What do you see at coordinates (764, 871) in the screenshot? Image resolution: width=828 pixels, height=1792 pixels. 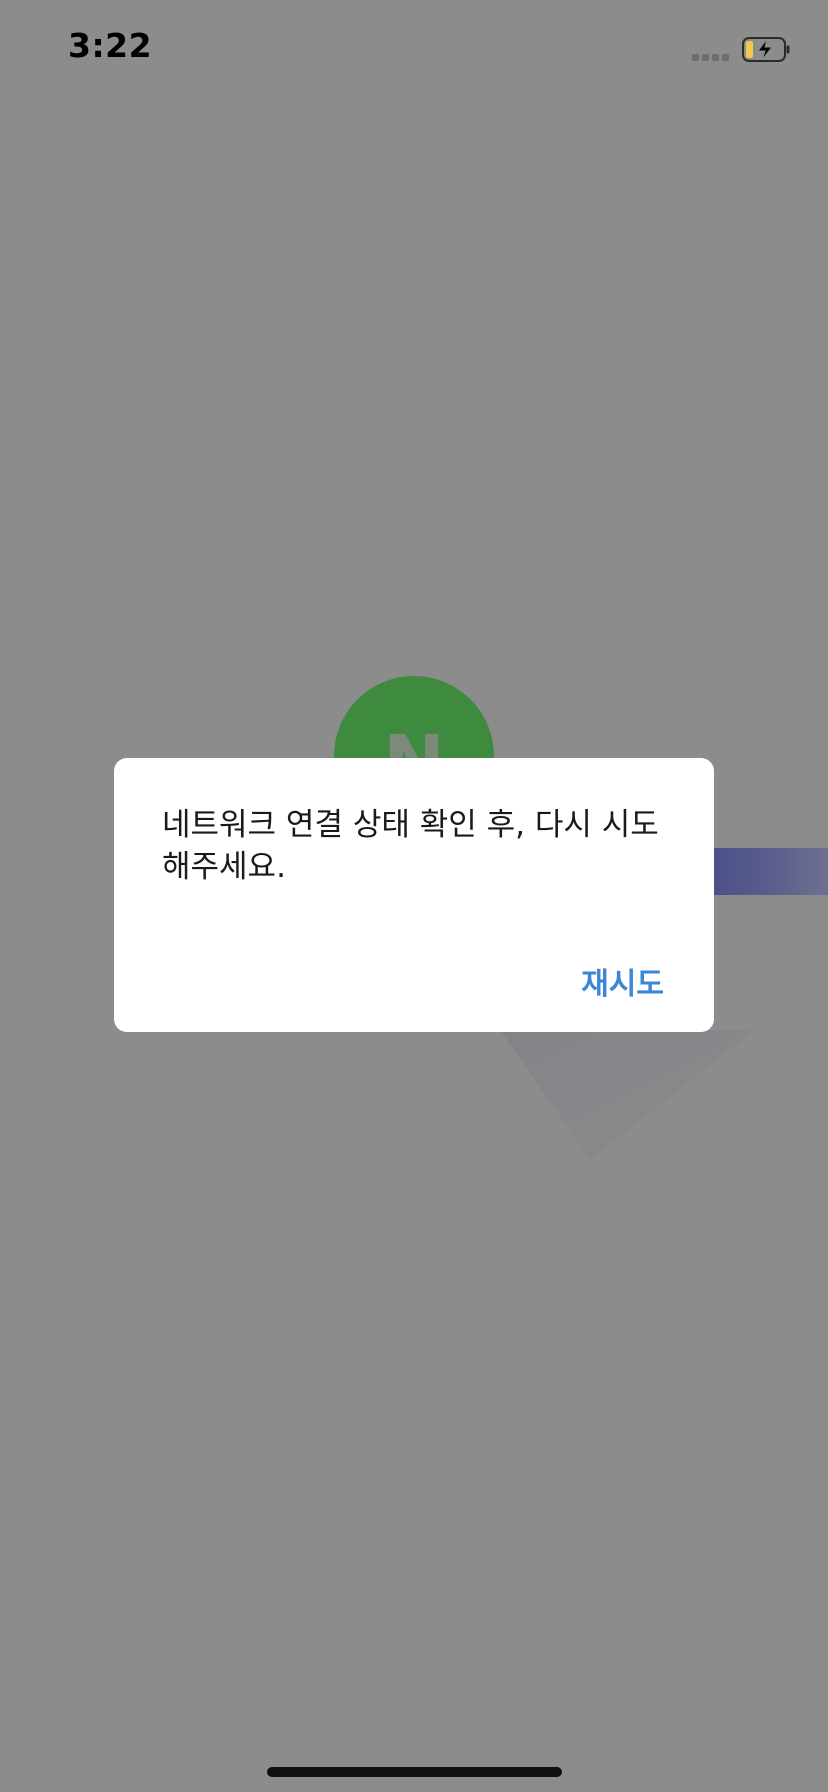 I see `splash-decorative-band` at bounding box center [764, 871].